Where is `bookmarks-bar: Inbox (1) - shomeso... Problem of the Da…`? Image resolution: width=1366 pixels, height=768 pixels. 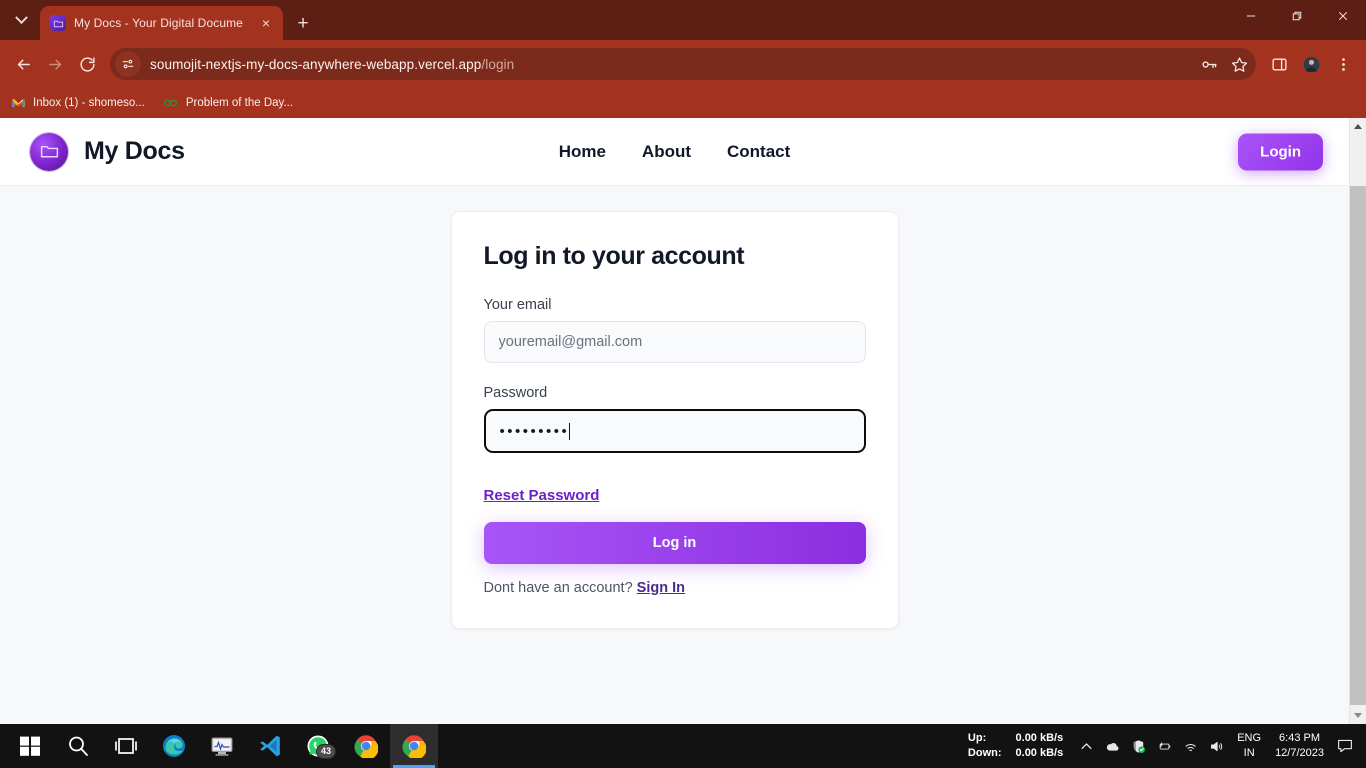 bookmarks-bar: Inbox (1) - shomeso... Problem of the Da… is located at coordinates (683, 103).